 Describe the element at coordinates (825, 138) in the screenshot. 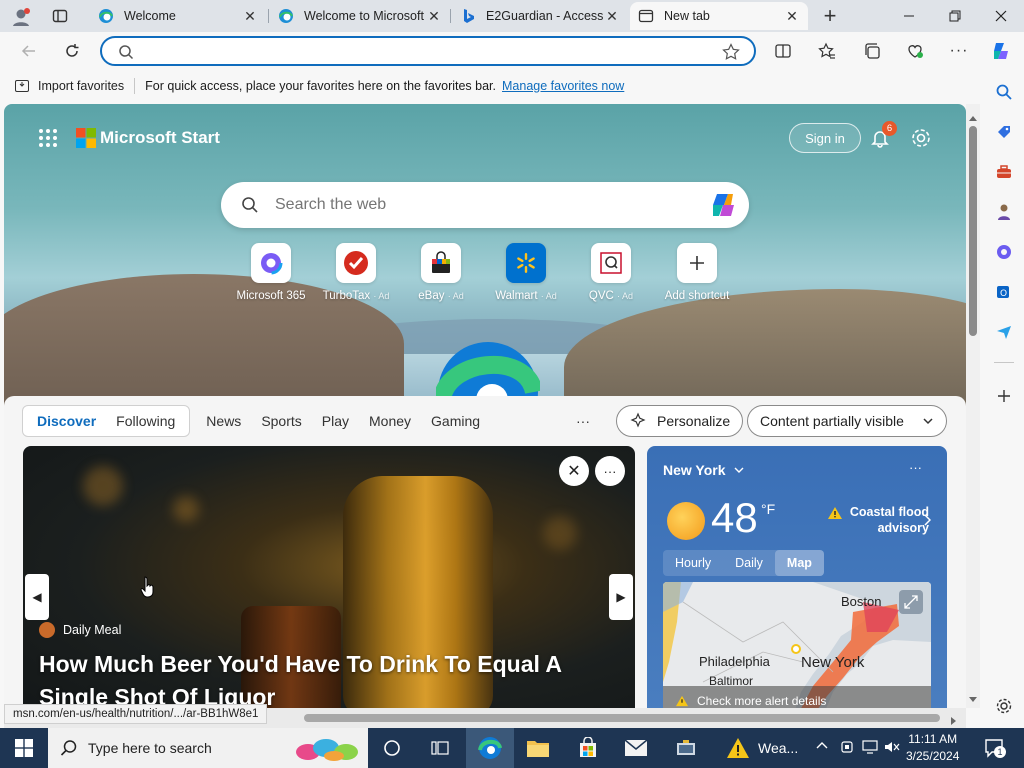

I see `sign-in-button: Sign in` at that location.